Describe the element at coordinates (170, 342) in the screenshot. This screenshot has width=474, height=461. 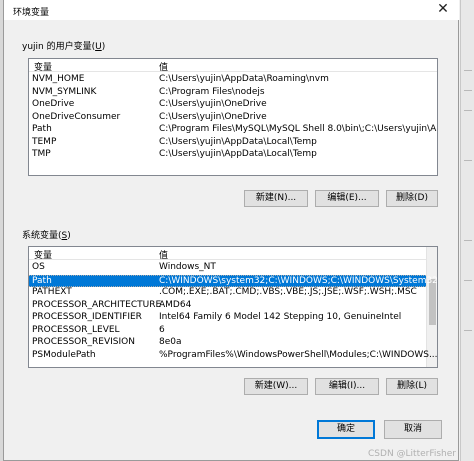
I see `variable-value-cell: 8e0a` at that location.